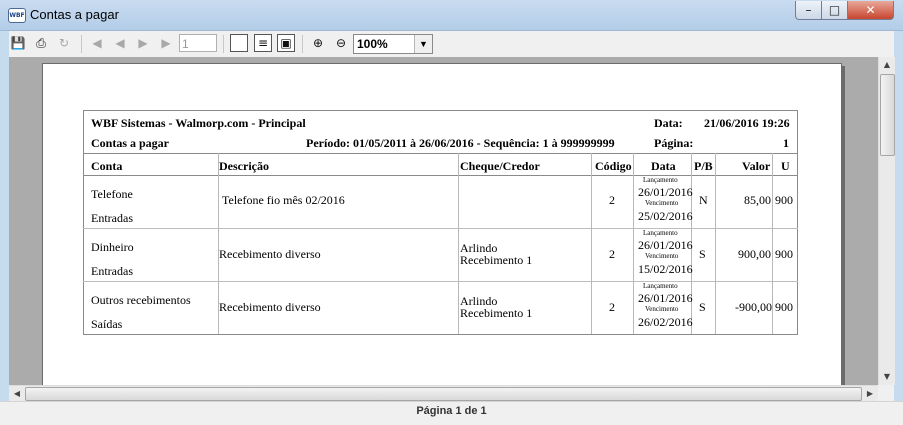 The height and width of the screenshot is (425, 903). I want to click on column-header-descricao: Descrição, so click(244, 166).